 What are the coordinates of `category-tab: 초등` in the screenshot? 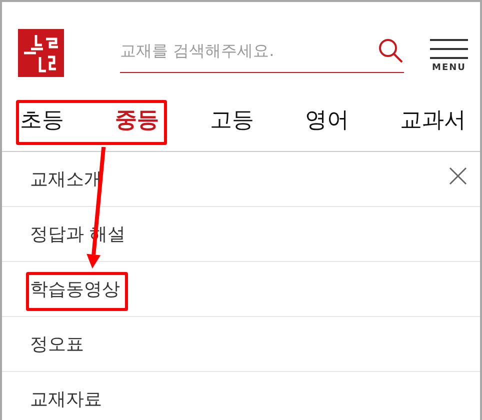 It's located at (42, 120).